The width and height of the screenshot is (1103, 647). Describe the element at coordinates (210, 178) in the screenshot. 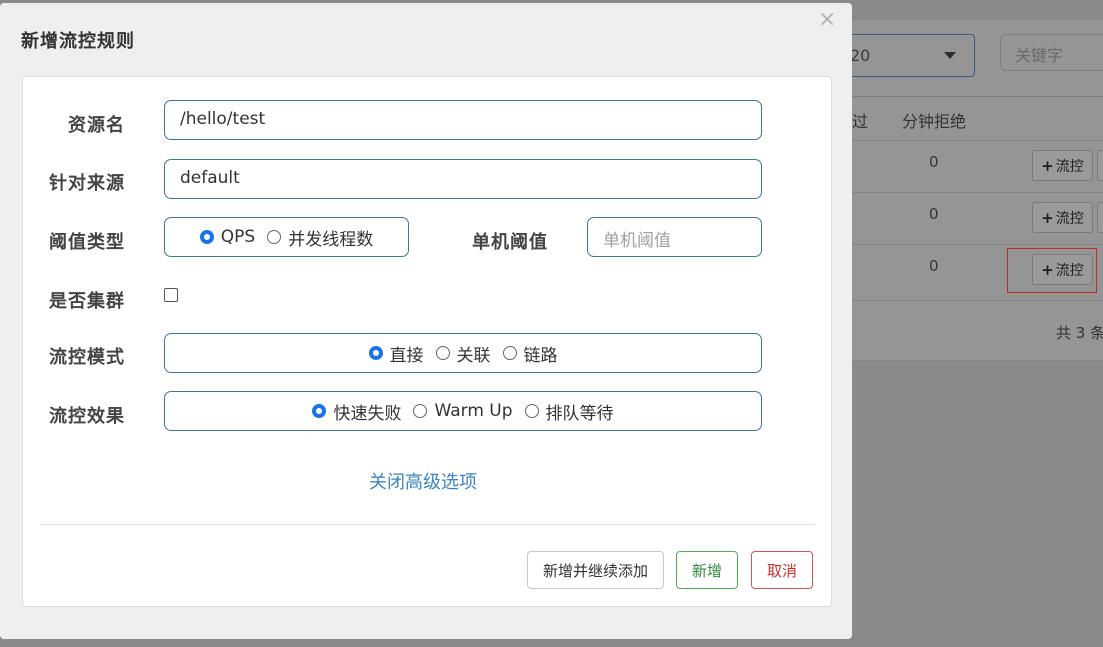

I see `limit-app-value: default` at that location.